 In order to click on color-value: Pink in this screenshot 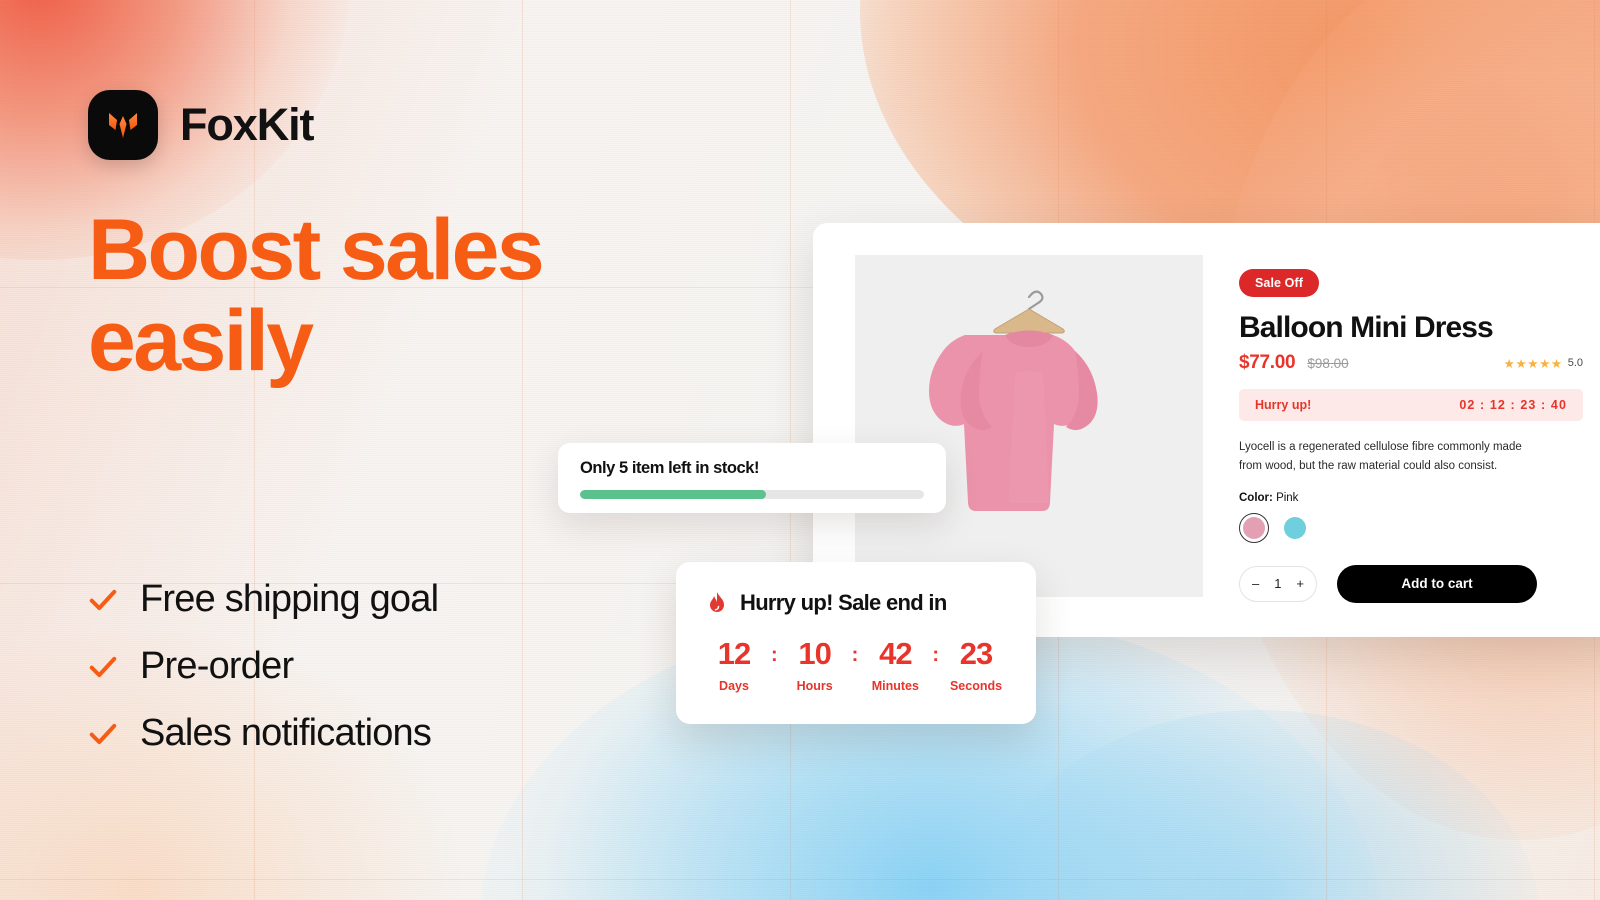, I will do `click(1287, 497)`.